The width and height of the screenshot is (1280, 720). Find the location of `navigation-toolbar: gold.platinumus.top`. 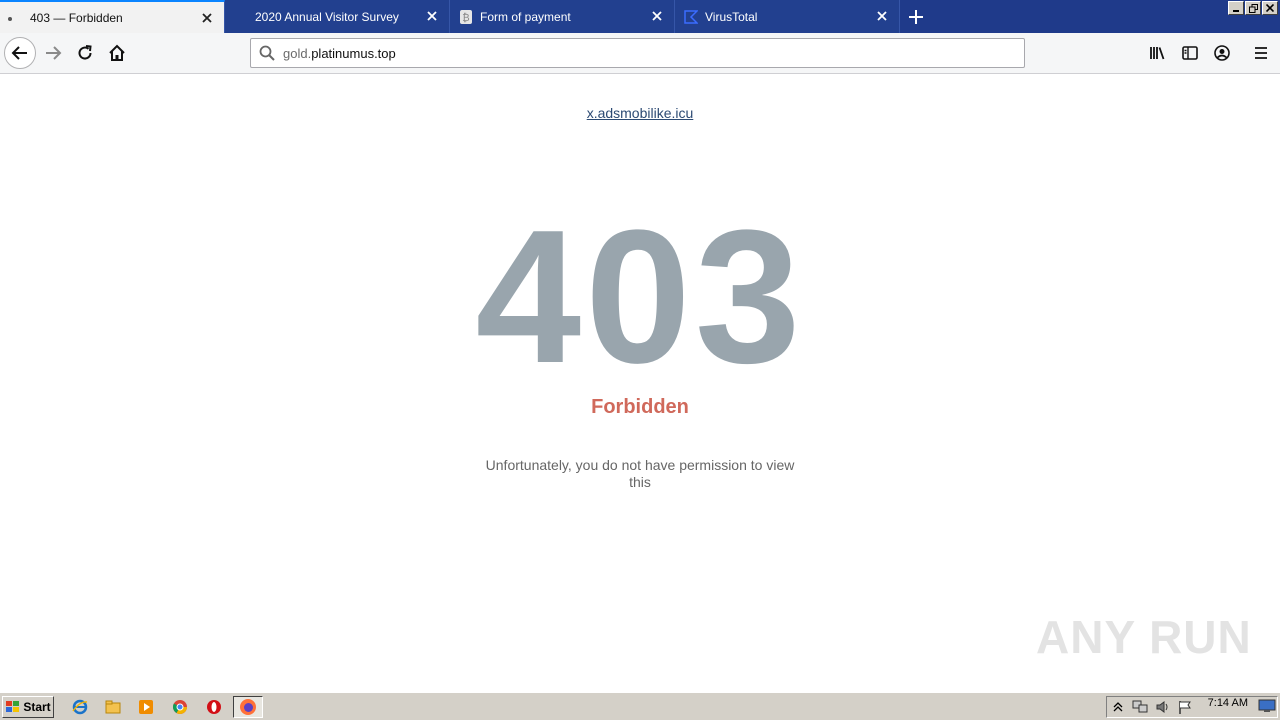

navigation-toolbar: gold.platinumus.top is located at coordinates (640, 53).